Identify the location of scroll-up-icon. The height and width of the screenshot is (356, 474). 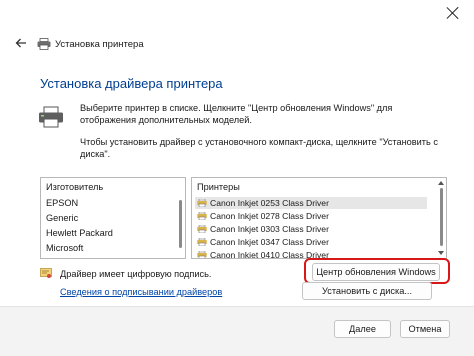
(441, 183).